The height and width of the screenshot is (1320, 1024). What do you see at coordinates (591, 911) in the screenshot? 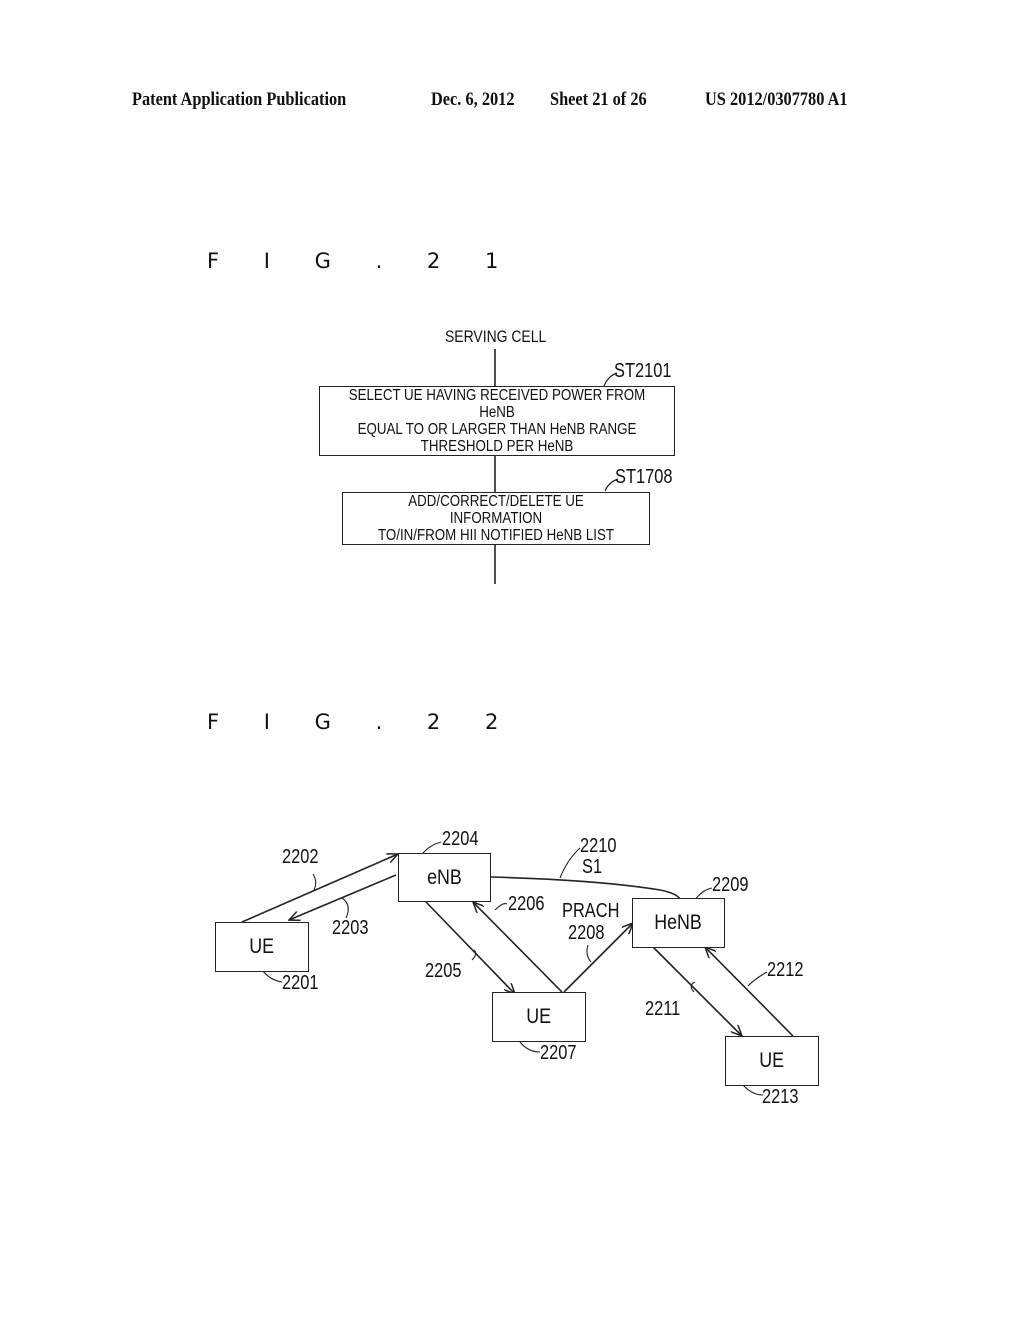
I see `link-name-prach: PRACH` at bounding box center [591, 911].